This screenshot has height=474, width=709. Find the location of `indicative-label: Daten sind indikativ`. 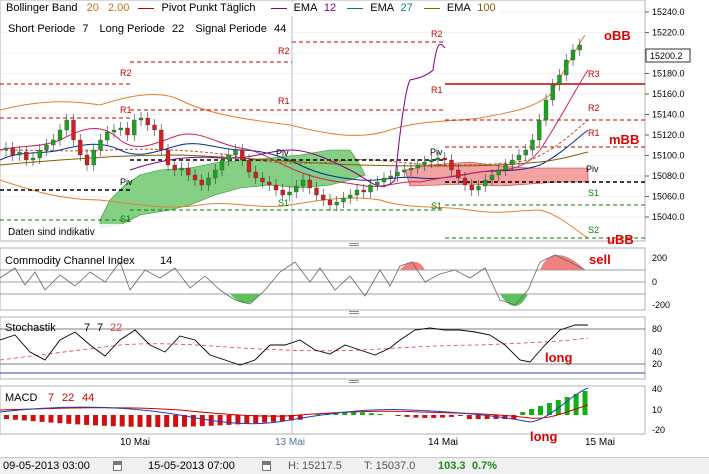

indicative-label: Daten sind indikativ is located at coordinates (51, 232).